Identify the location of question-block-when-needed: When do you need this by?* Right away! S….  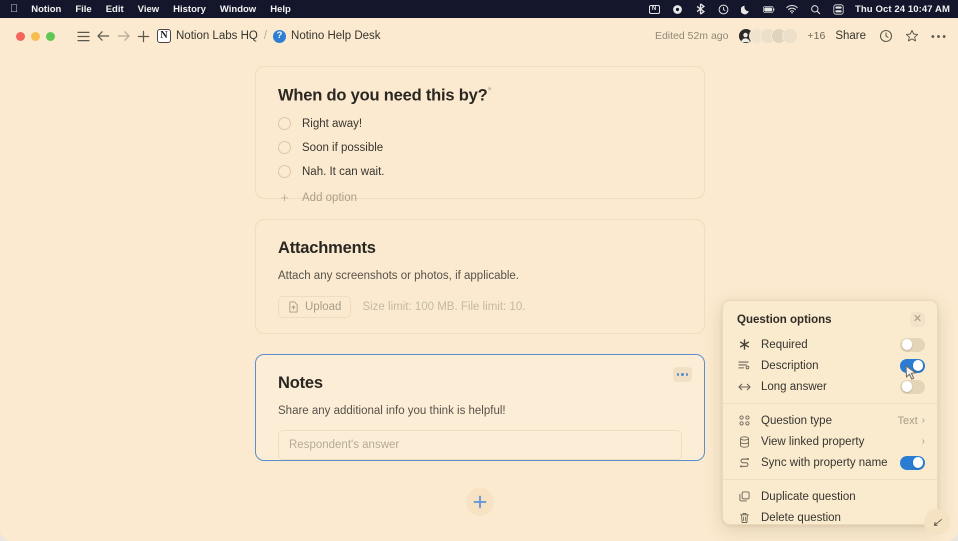
(480, 135).